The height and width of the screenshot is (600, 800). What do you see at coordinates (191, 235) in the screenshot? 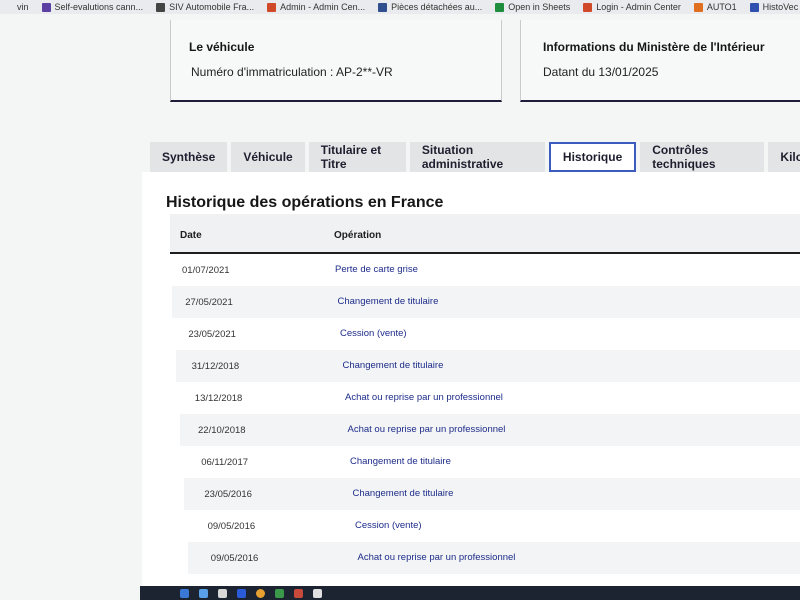
I see `column-header-date: Date` at bounding box center [191, 235].